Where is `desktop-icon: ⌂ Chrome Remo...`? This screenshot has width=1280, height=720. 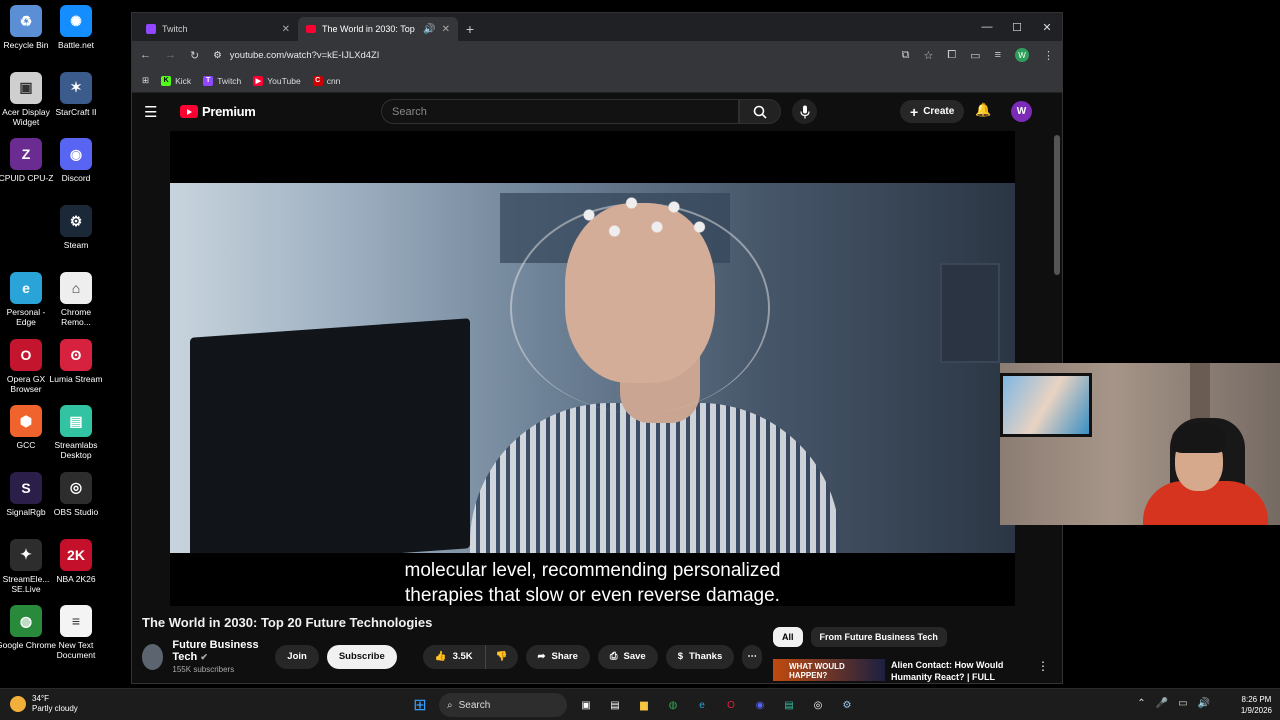 desktop-icon: ⌂ Chrome Remo... is located at coordinates (76, 299).